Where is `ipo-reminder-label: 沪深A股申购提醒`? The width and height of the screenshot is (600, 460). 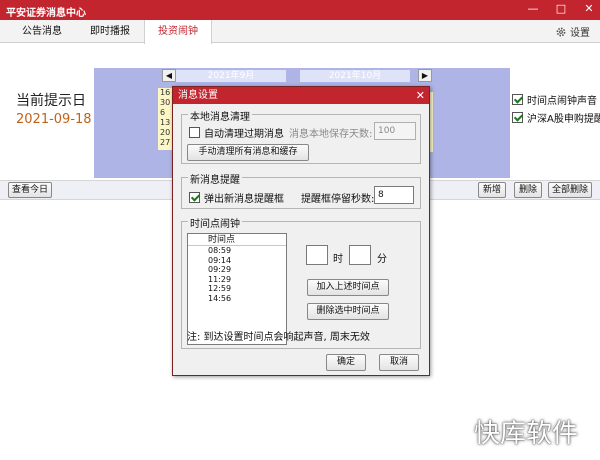
ipo-reminder-label: 沪深A股申购提醒 is located at coordinates (563, 119).